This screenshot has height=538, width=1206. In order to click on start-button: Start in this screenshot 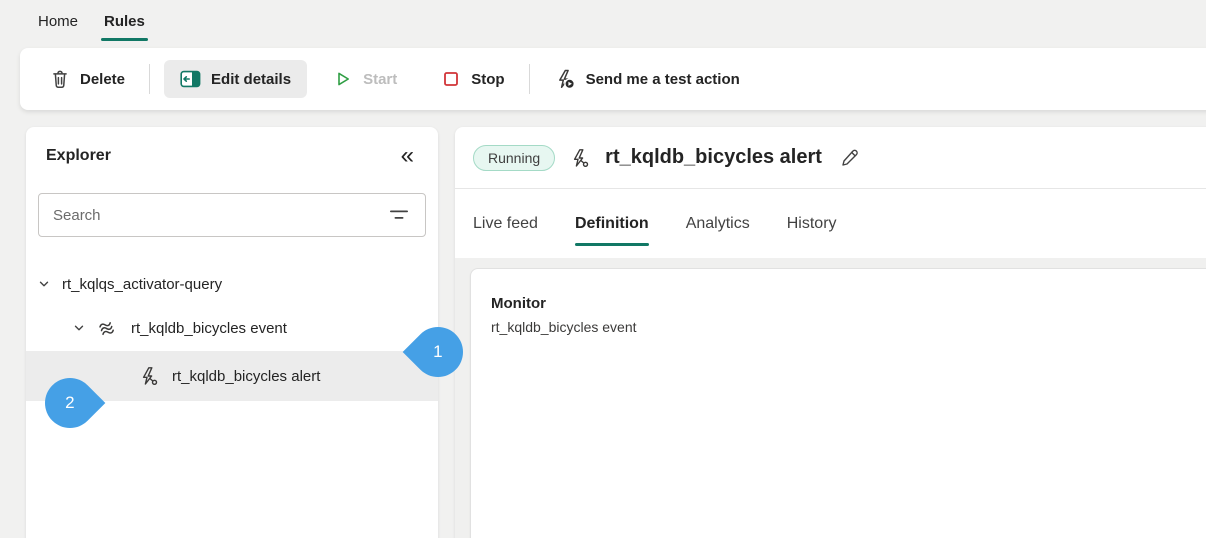, I will do `click(365, 79)`.